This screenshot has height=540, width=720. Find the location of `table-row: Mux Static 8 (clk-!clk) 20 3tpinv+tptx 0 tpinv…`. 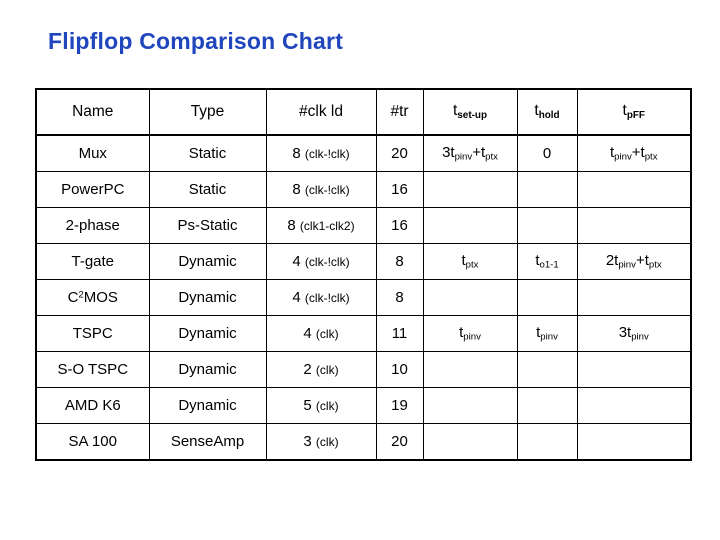

table-row: Mux Static 8 (clk-!clk) 20 3tpinv+tptx 0 tpinv… is located at coordinates (363, 153).